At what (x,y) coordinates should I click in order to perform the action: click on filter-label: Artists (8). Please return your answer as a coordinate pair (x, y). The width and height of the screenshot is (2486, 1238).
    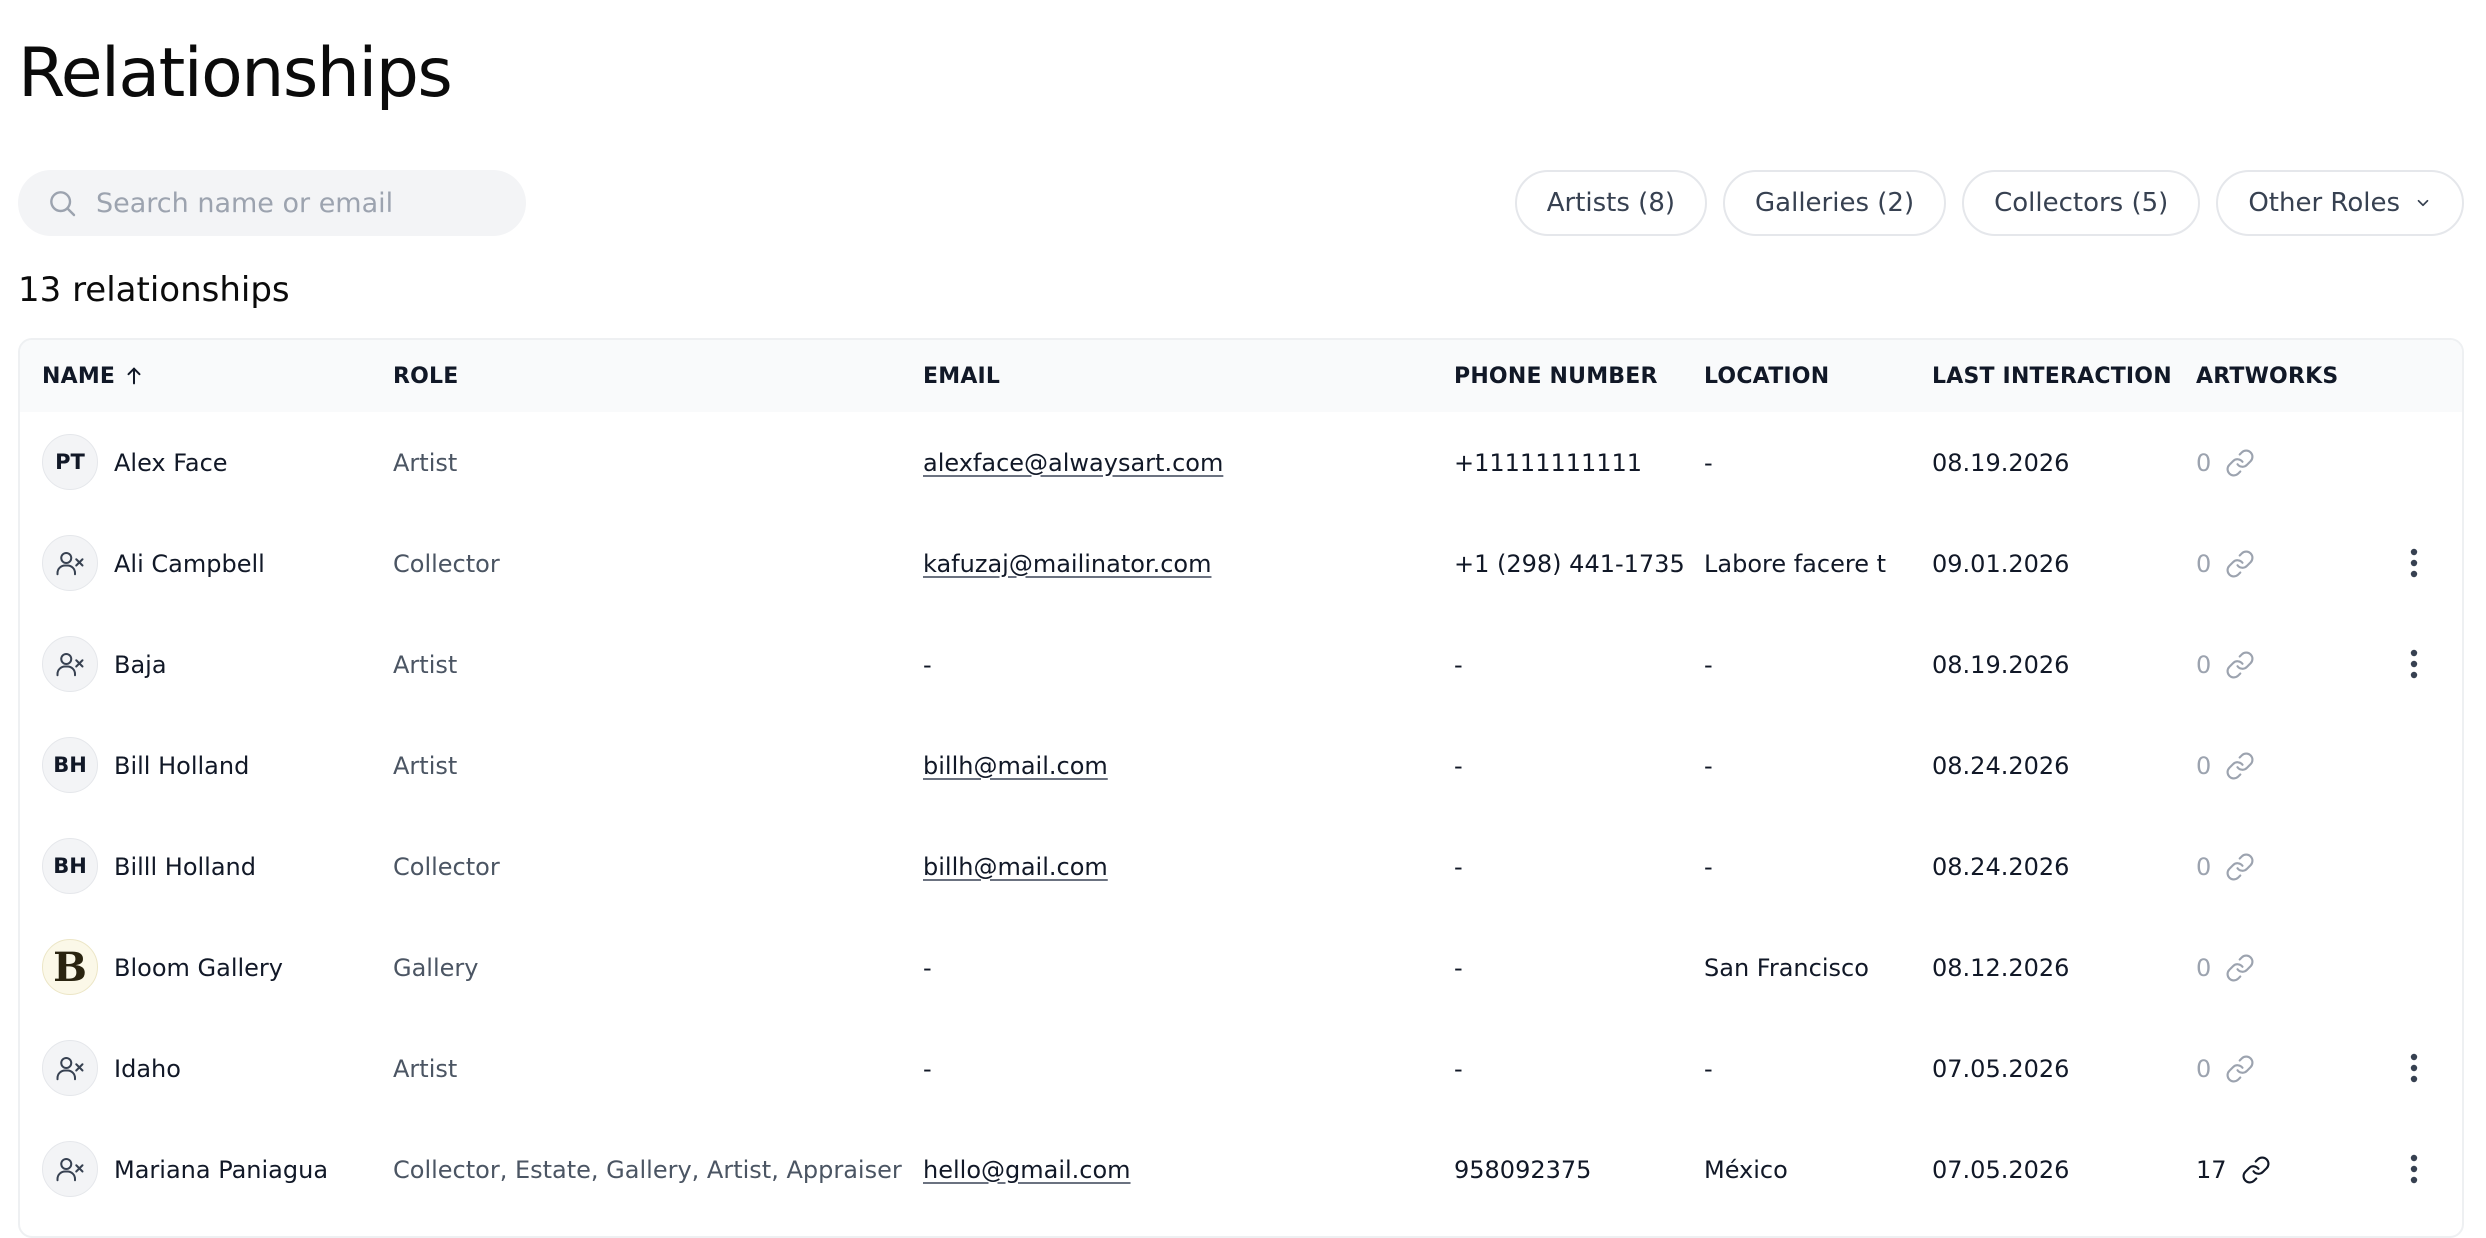
    Looking at the image, I should click on (1611, 203).